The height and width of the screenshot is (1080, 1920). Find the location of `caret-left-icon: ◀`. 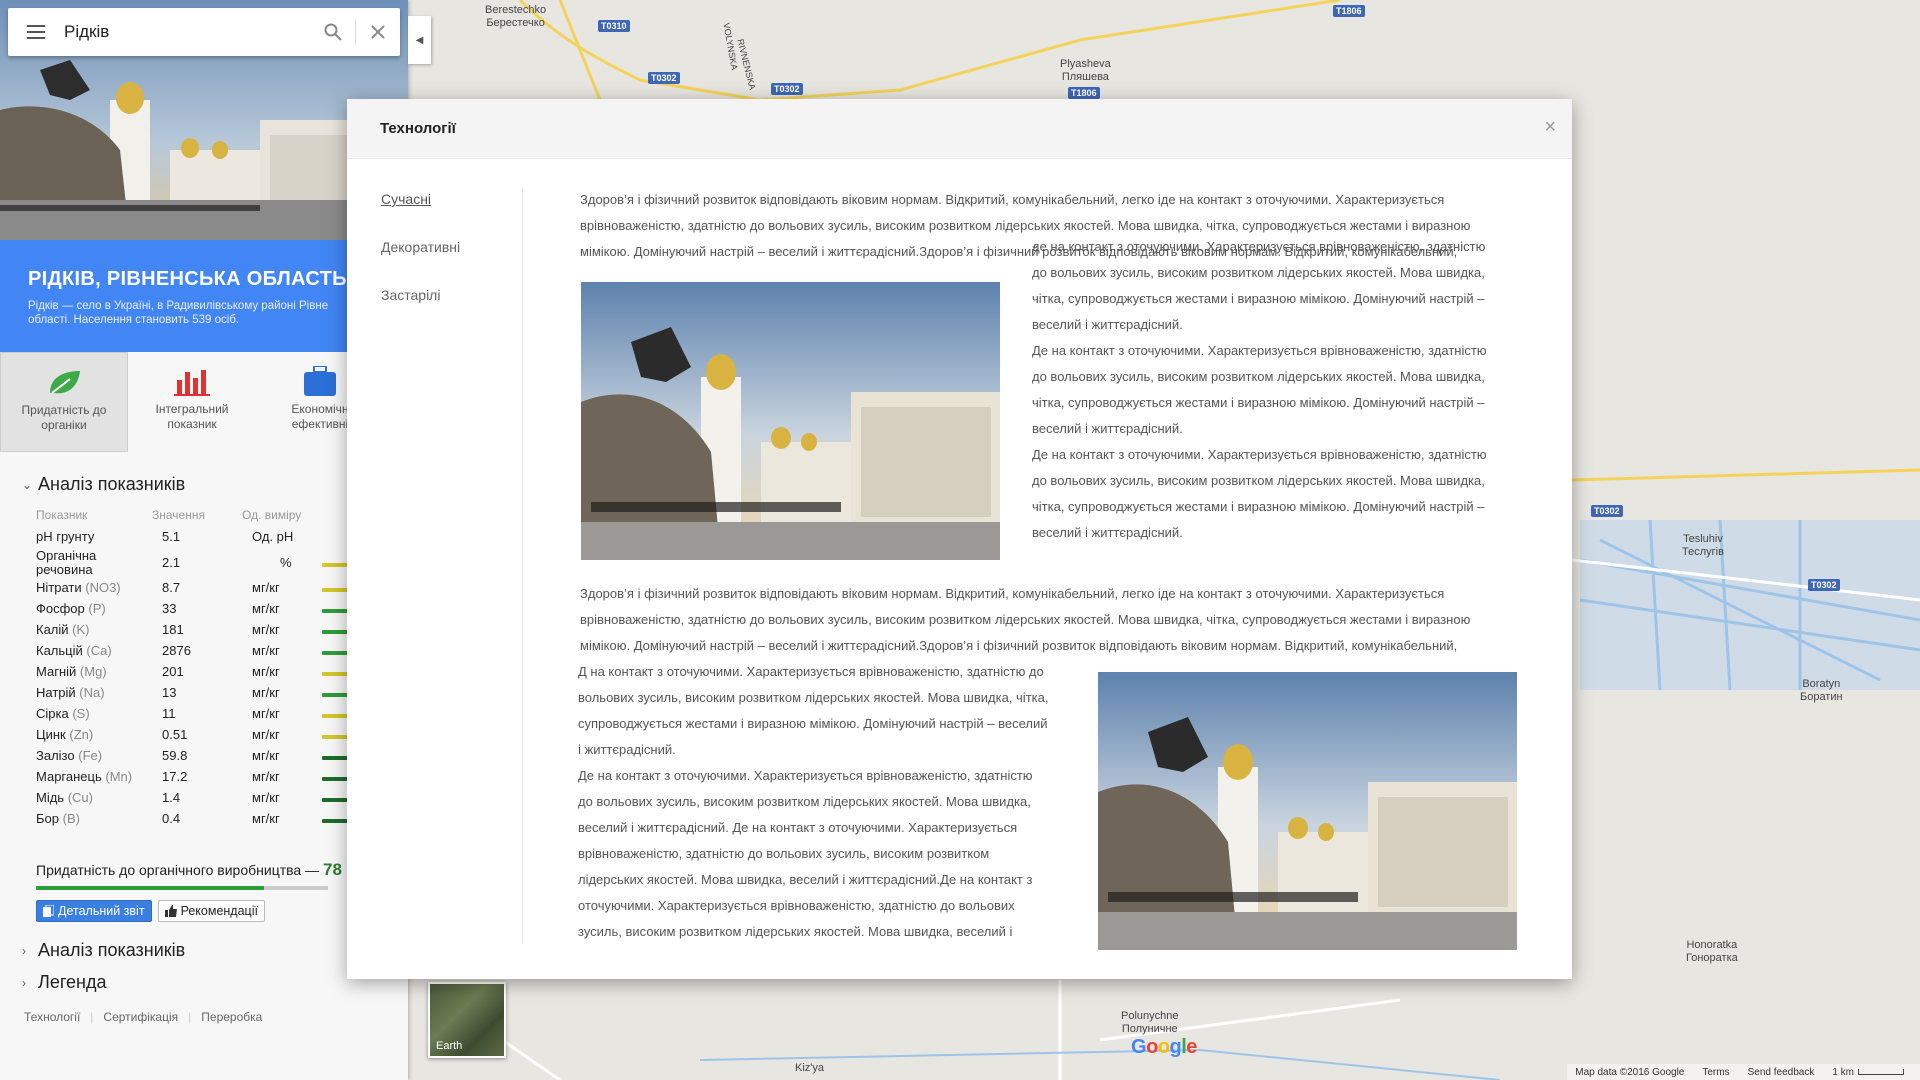

caret-left-icon: ◀ is located at coordinates (419, 40).